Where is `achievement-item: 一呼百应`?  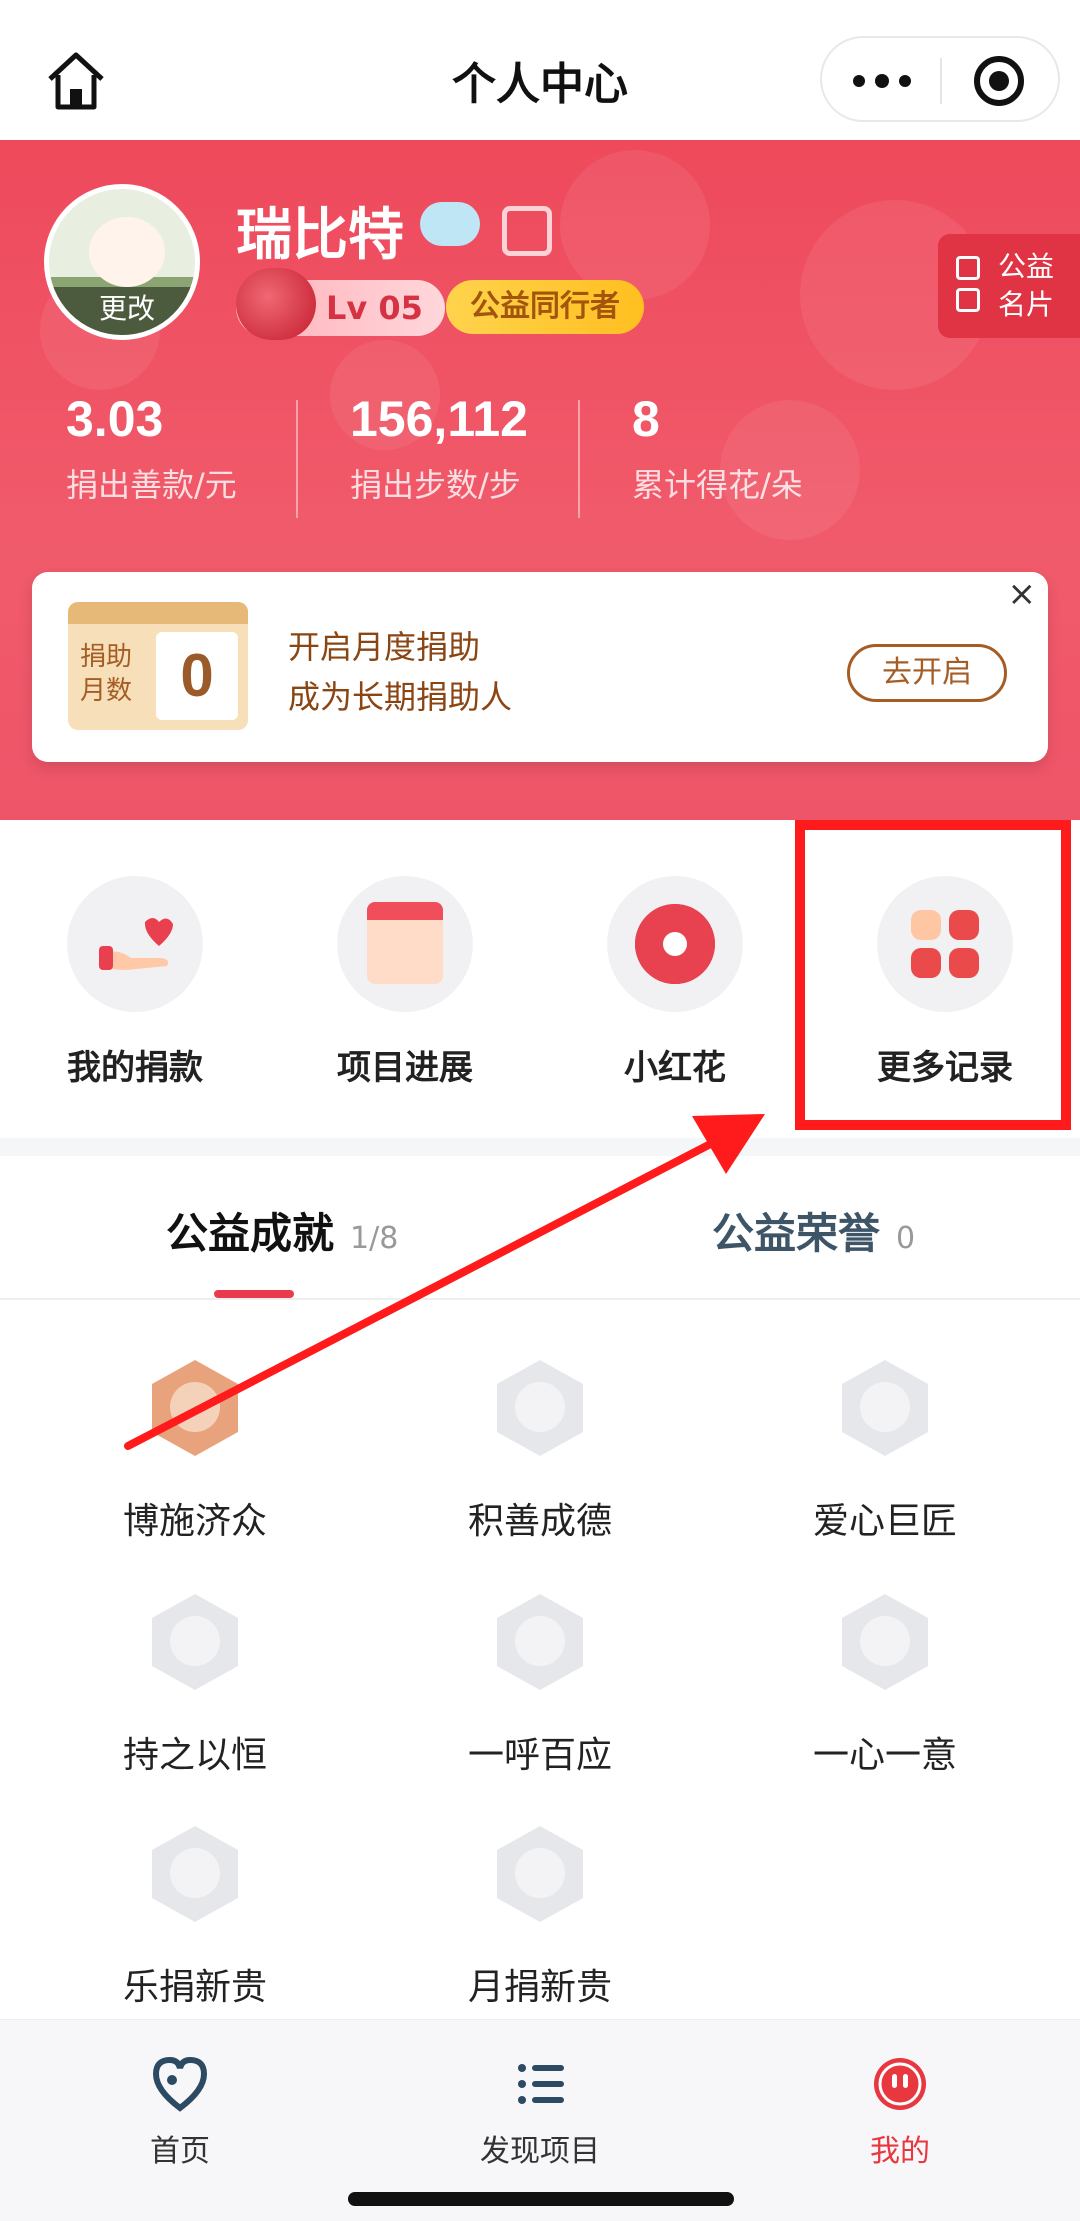
achievement-item: 一呼百应 is located at coordinates (540, 1686).